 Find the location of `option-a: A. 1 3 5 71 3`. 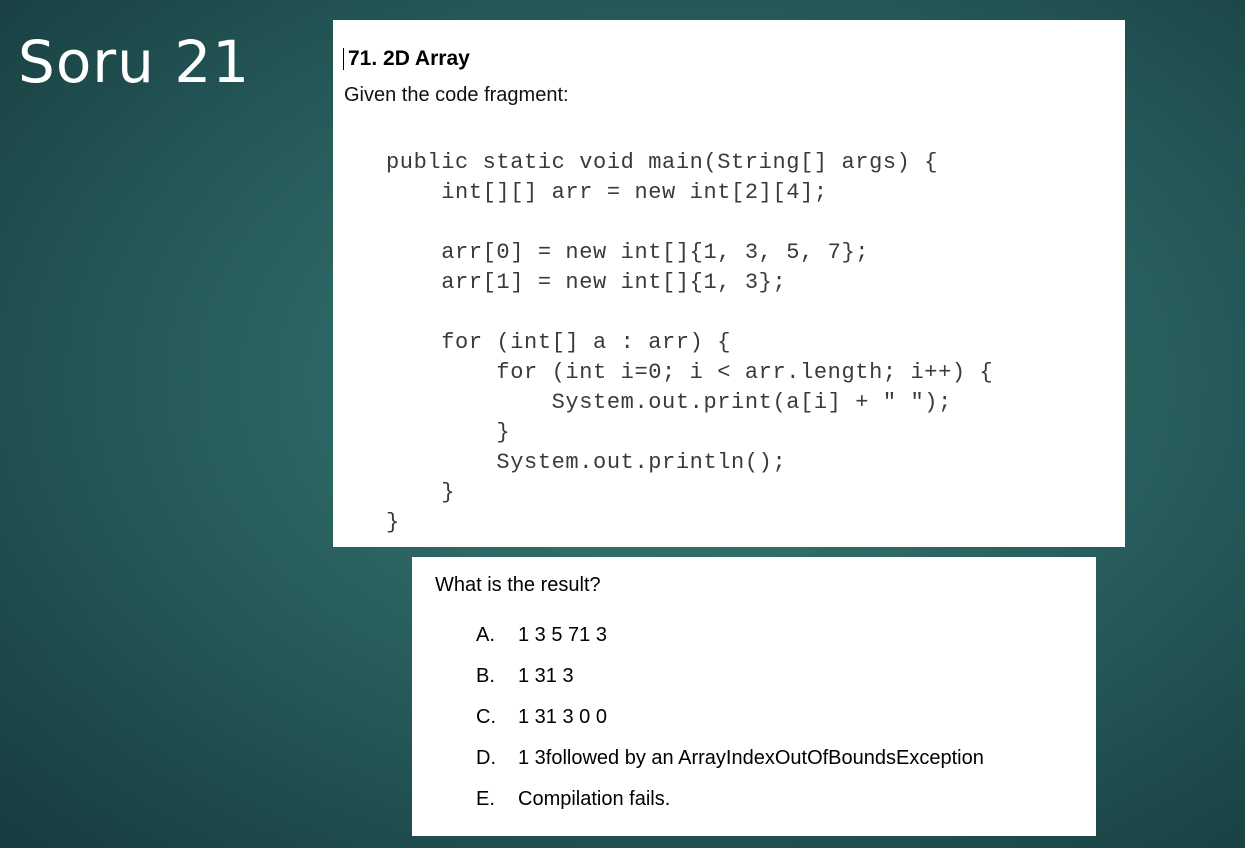

option-a: A. 1 3 5 71 3 is located at coordinates (730, 643).